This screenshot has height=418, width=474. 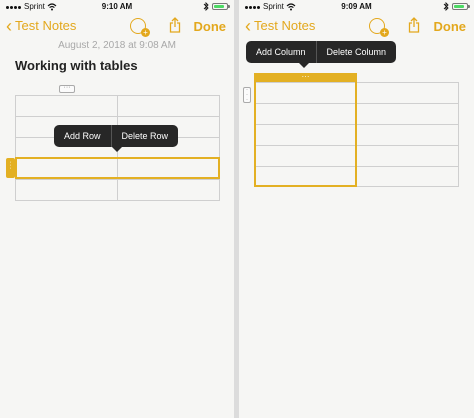 I want to click on status-bar: Sprint 9:09 AM, so click(x=356, y=7).